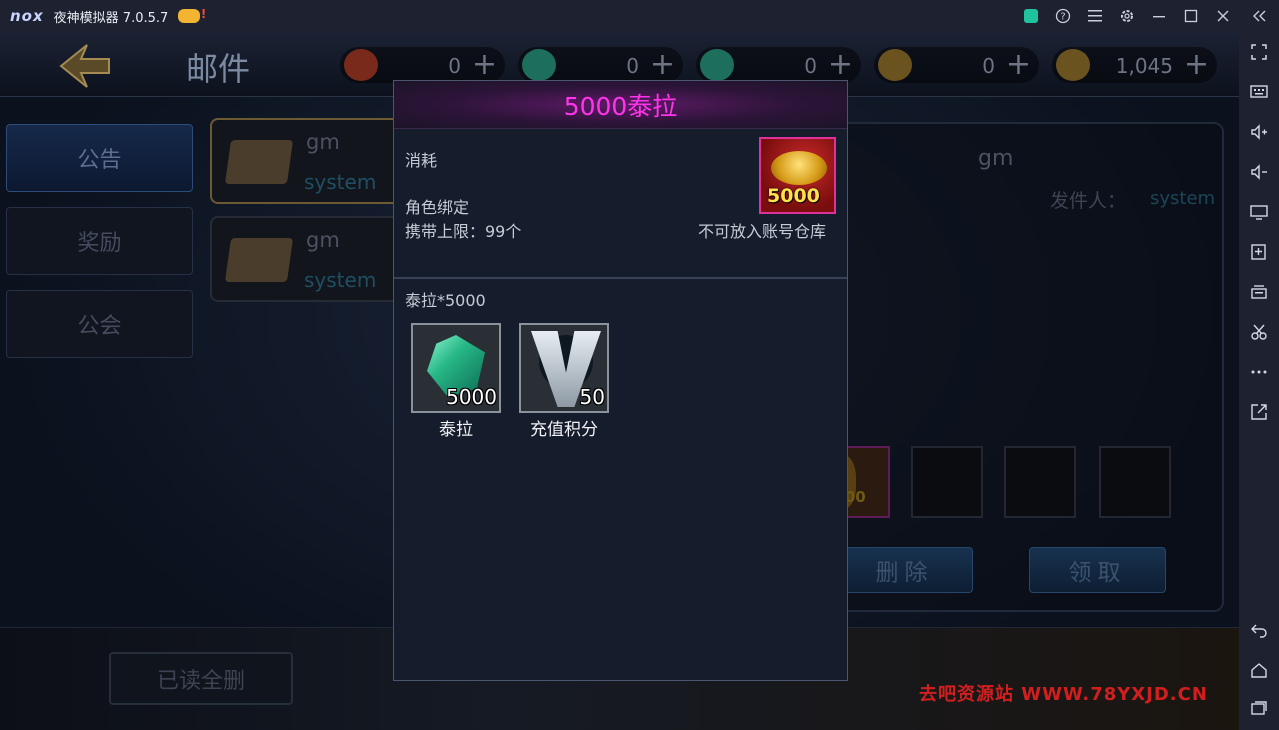 This screenshot has height=730, width=1279. What do you see at coordinates (1144, 66) in the screenshot?
I see `resource-value: 1,045` at bounding box center [1144, 66].